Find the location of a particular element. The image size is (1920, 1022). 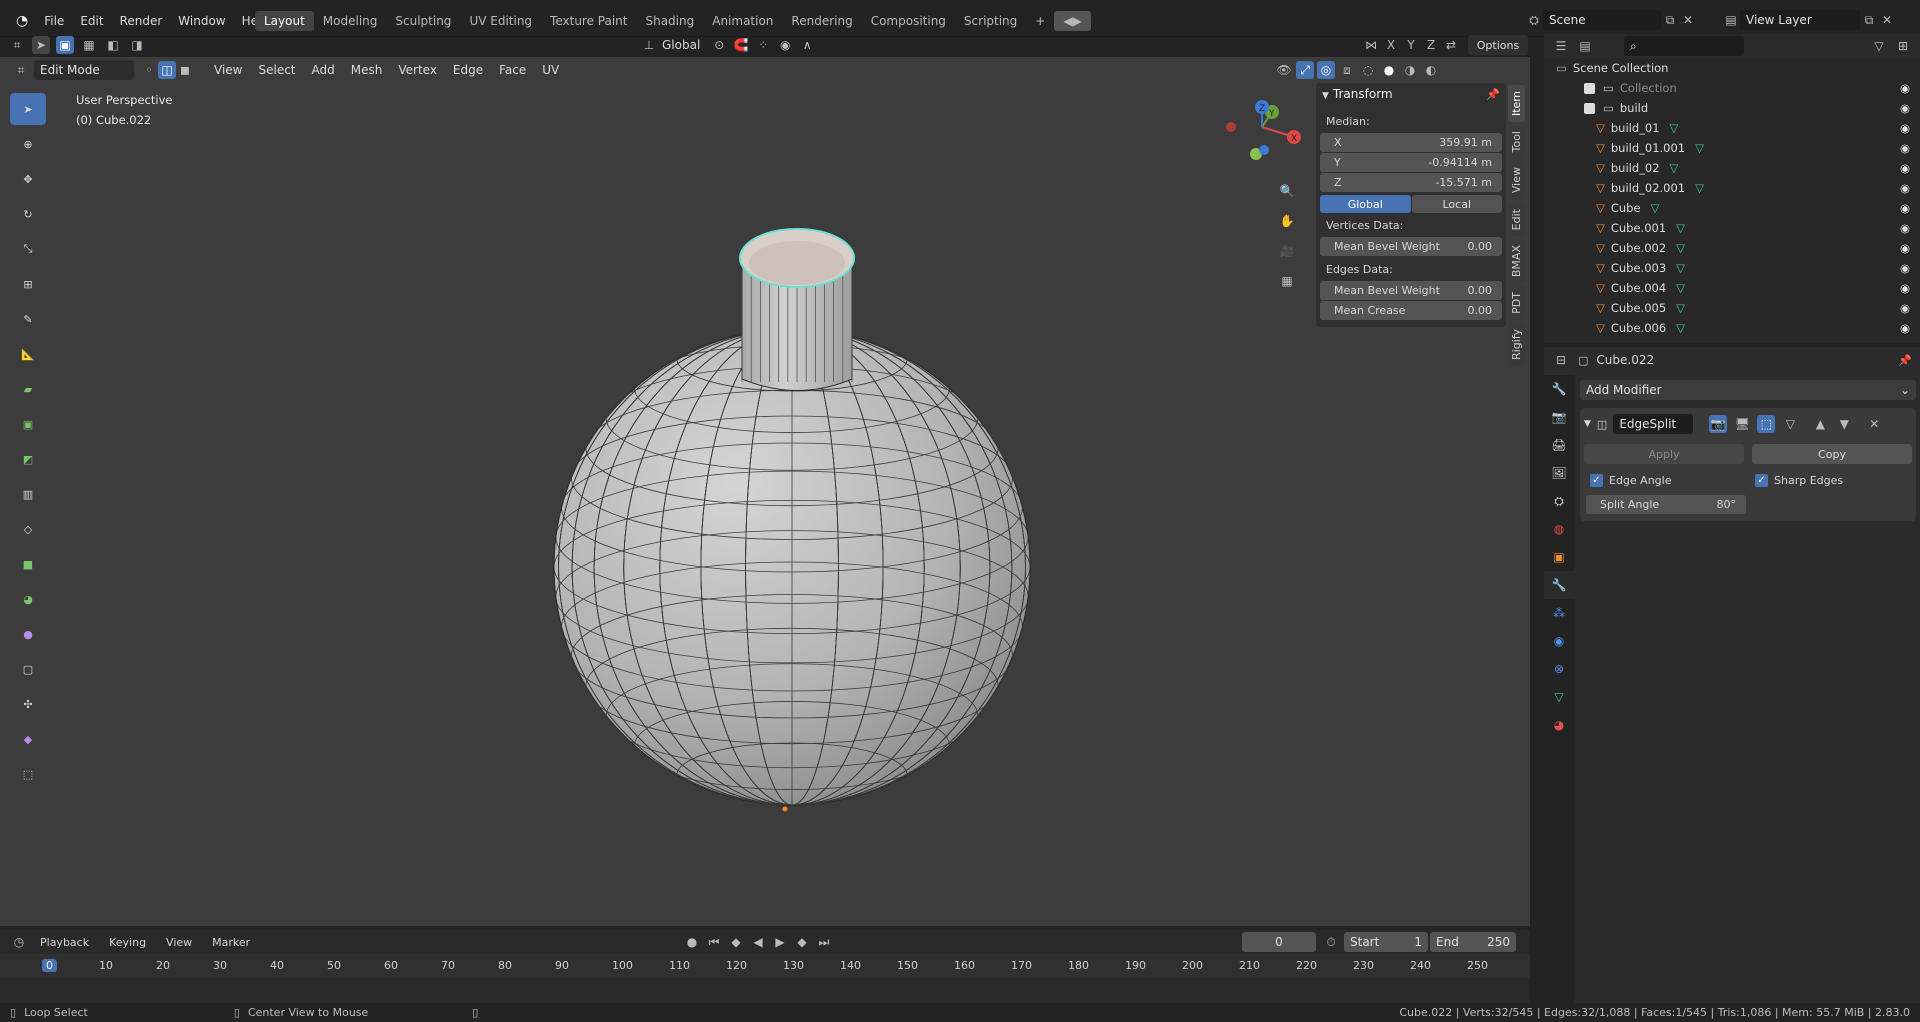

median-x-field: X 359.91 m is located at coordinates (1411, 142).